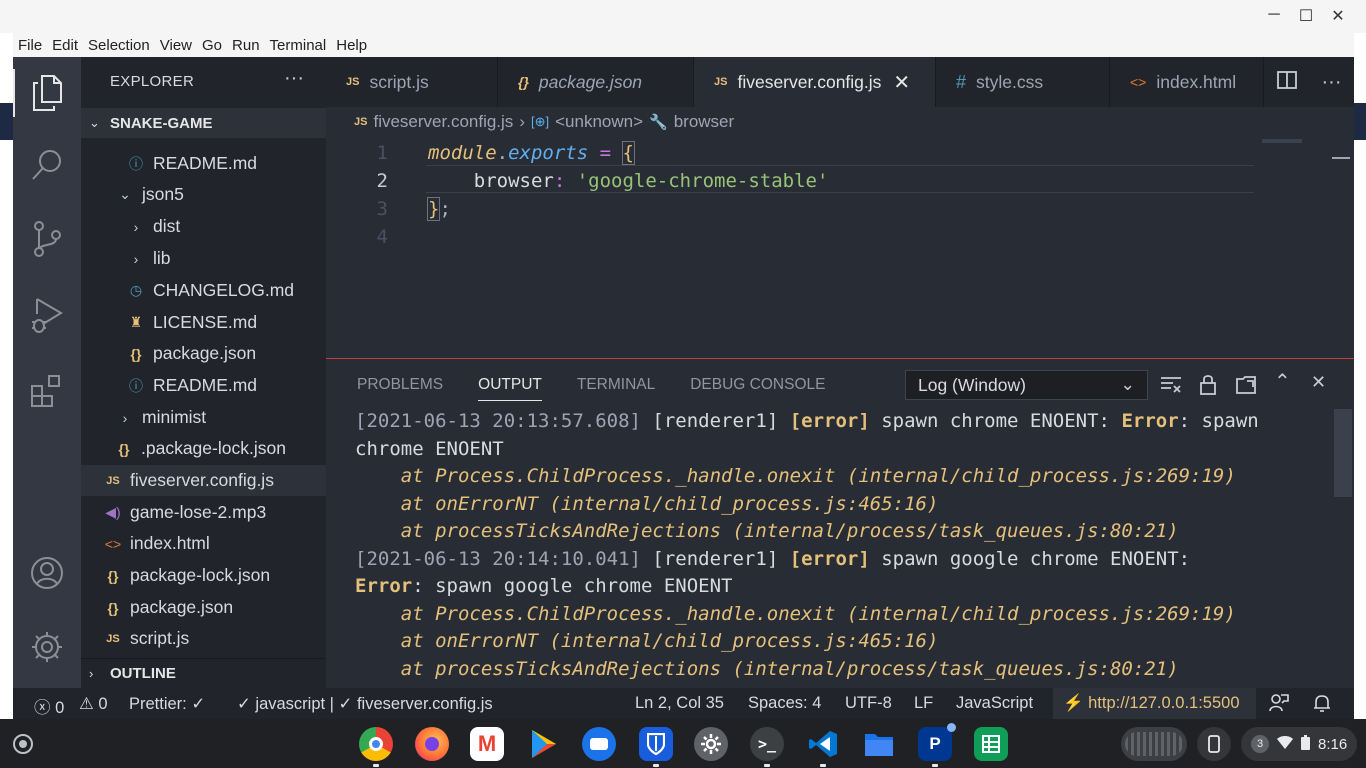 Image resolution: width=1366 pixels, height=768 pixels. I want to click on files-app-icon, so click(879, 744).